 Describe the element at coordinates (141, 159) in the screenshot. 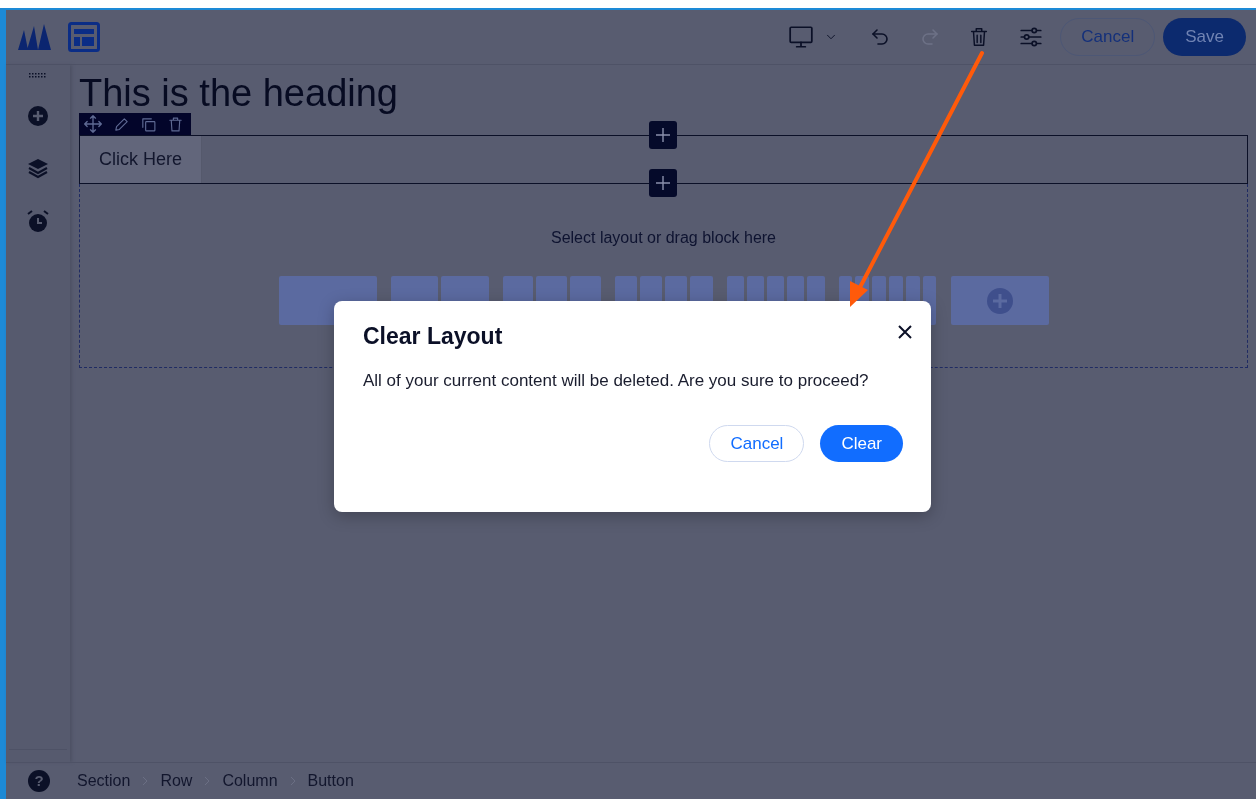

I see `click-here-button: Click Here` at that location.